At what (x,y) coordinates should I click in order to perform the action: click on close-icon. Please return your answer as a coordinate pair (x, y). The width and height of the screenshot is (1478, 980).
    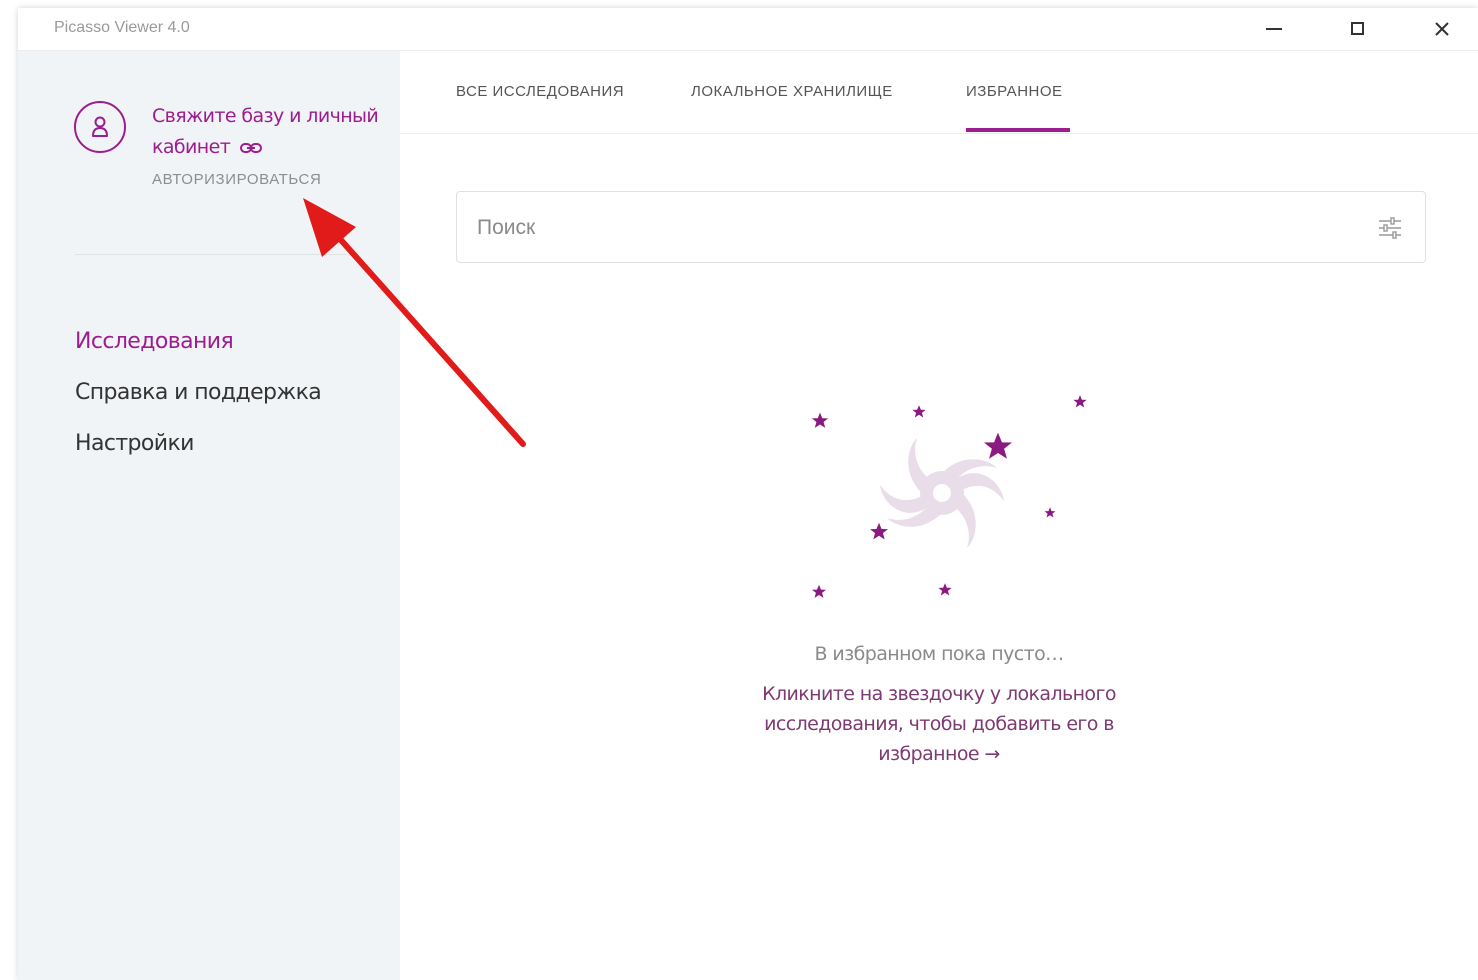
    Looking at the image, I should click on (1442, 29).